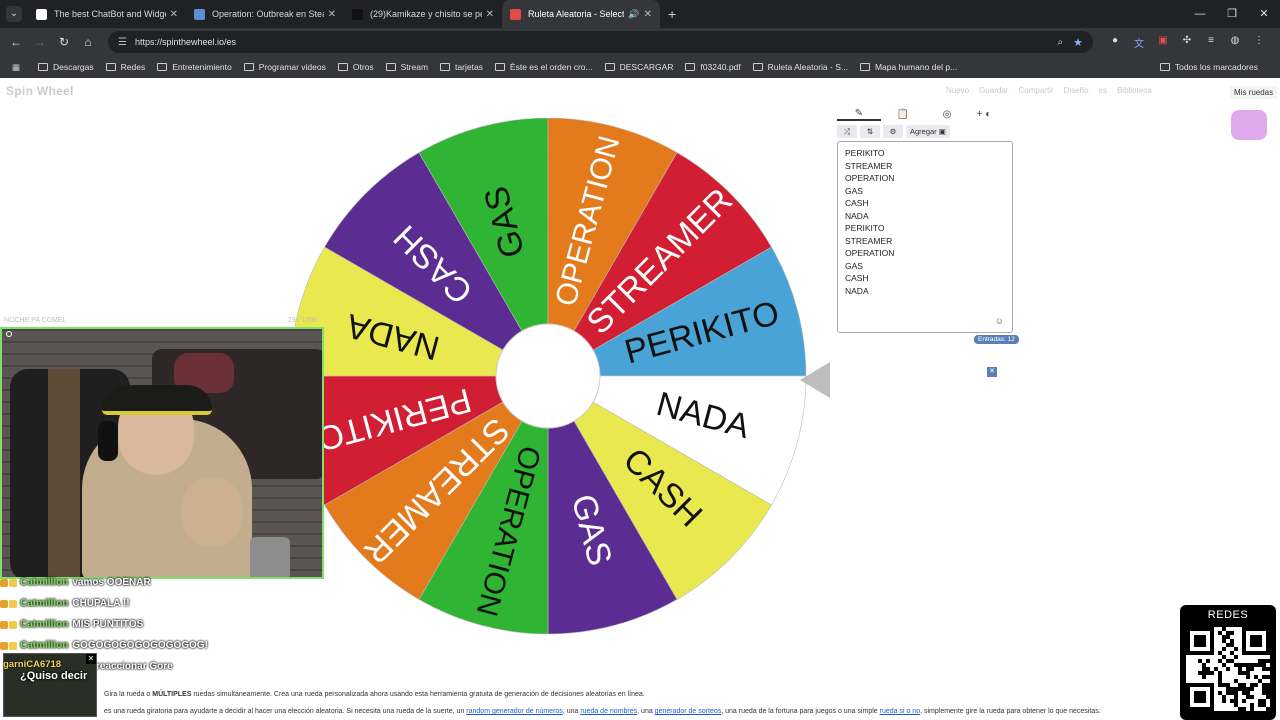 Image resolution: width=1280 pixels, height=720 pixels. What do you see at coordinates (515, 14) in the screenshot?
I see `tab-favicon-icon` at bounding box center [515, 14].